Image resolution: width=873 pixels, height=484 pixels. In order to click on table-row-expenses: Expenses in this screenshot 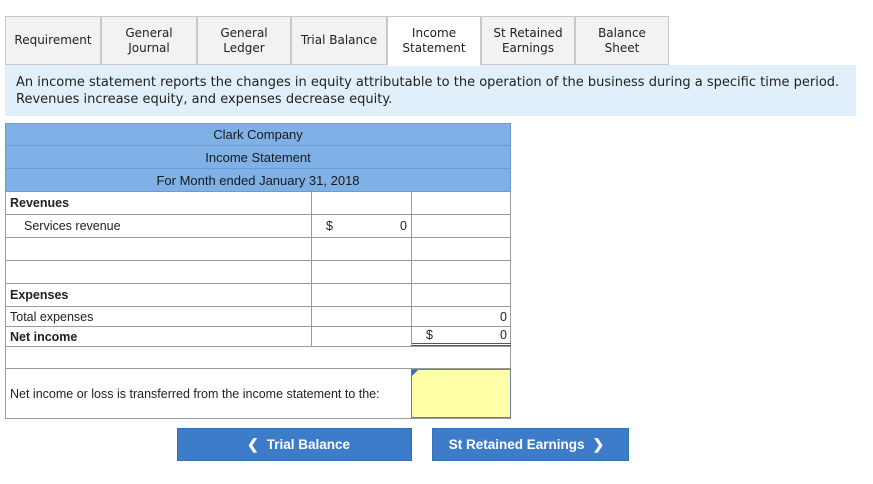, I will do `click(258, 295)`.